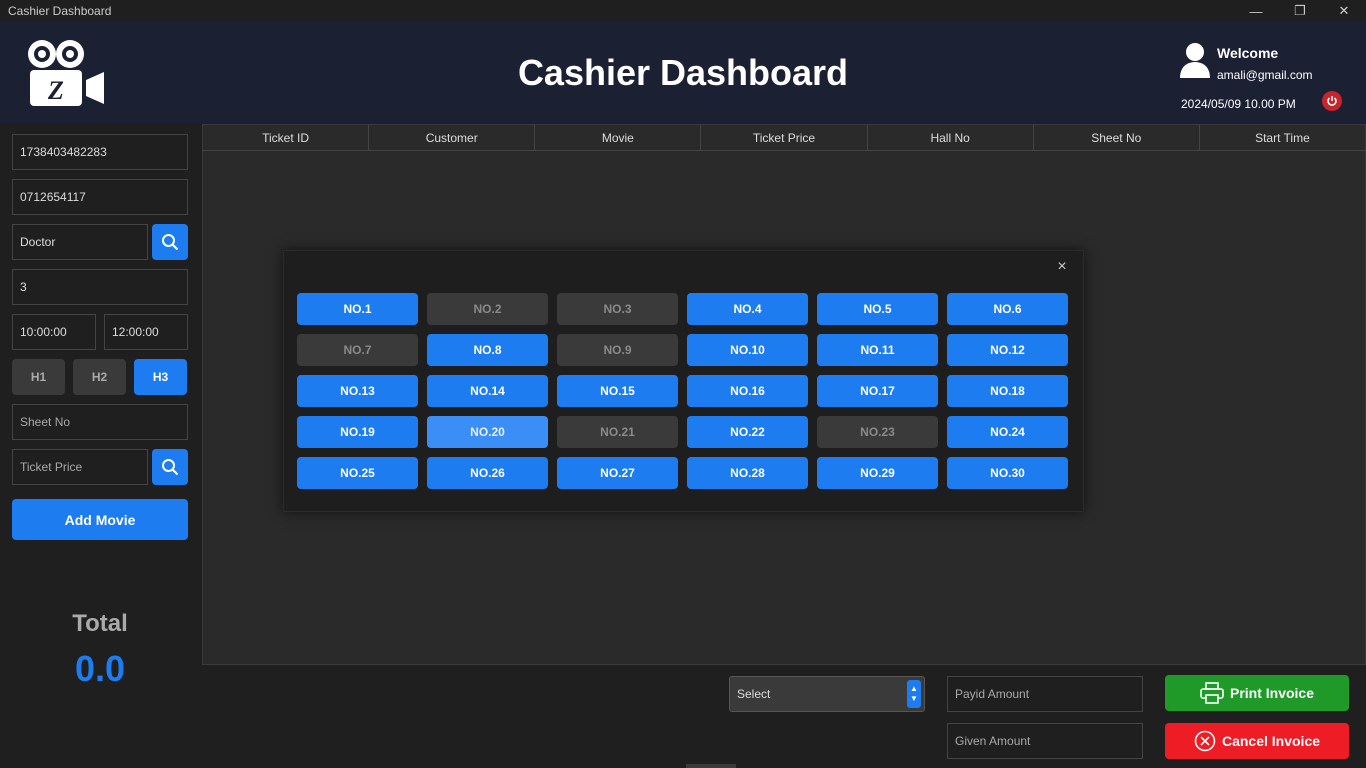  Describe the element at coordinates (1272, 693) in the screenshot. I see `print-invoice-label: Print Invoice` at that location.